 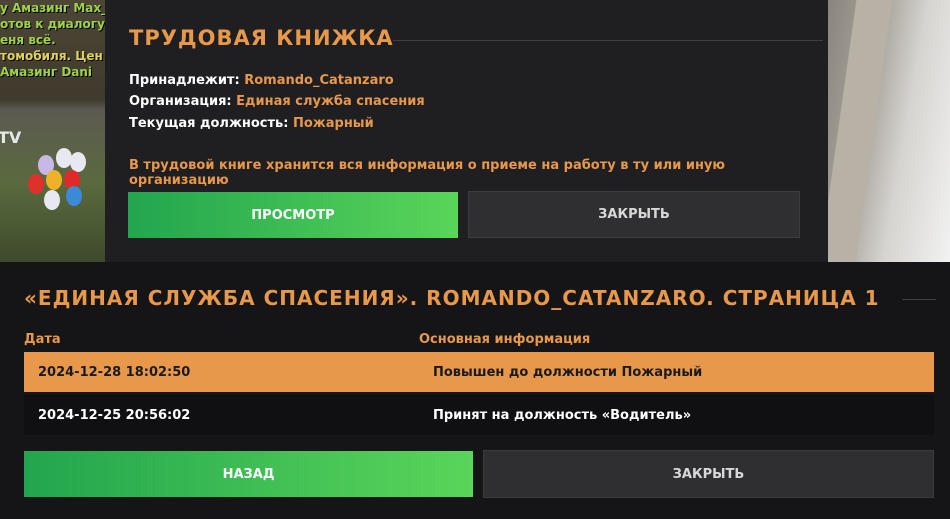 What do you see at coordinates (51, 56) in the screenshot?
I see `chat-line: томобиля. Цен` at bounding box center [51, 56].